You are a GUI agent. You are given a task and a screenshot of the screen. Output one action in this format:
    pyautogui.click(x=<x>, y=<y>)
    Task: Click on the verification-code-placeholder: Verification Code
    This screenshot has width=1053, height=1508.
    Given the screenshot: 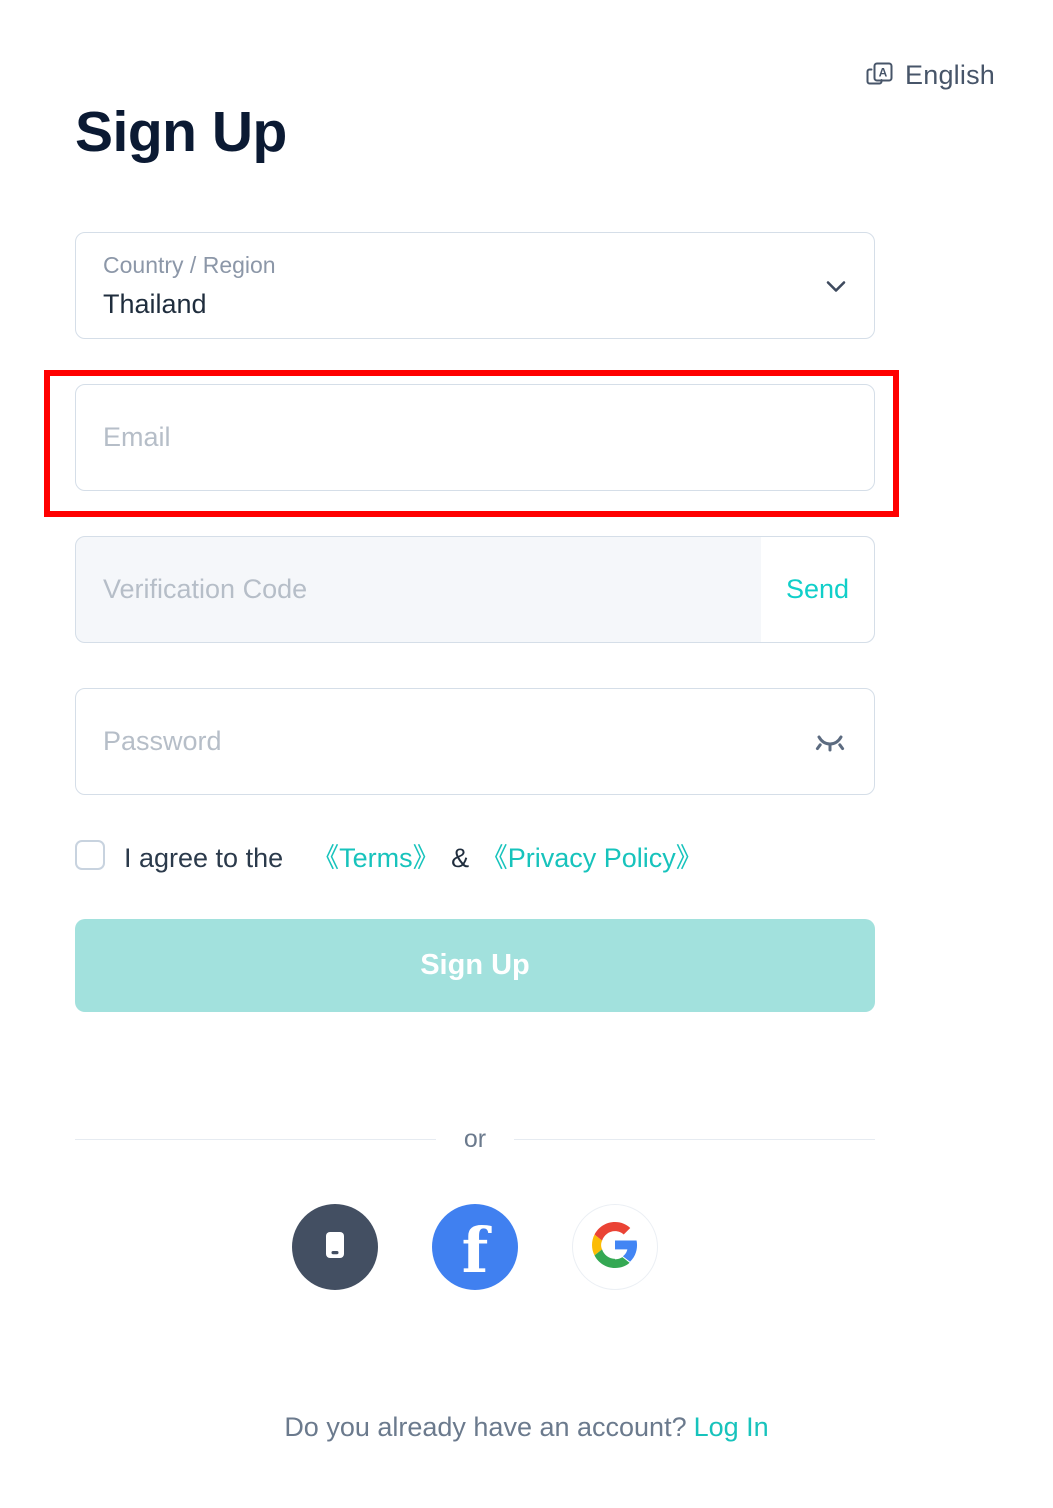 What is the action you would take?
    pyautogui.click(x=418, y=589)
    